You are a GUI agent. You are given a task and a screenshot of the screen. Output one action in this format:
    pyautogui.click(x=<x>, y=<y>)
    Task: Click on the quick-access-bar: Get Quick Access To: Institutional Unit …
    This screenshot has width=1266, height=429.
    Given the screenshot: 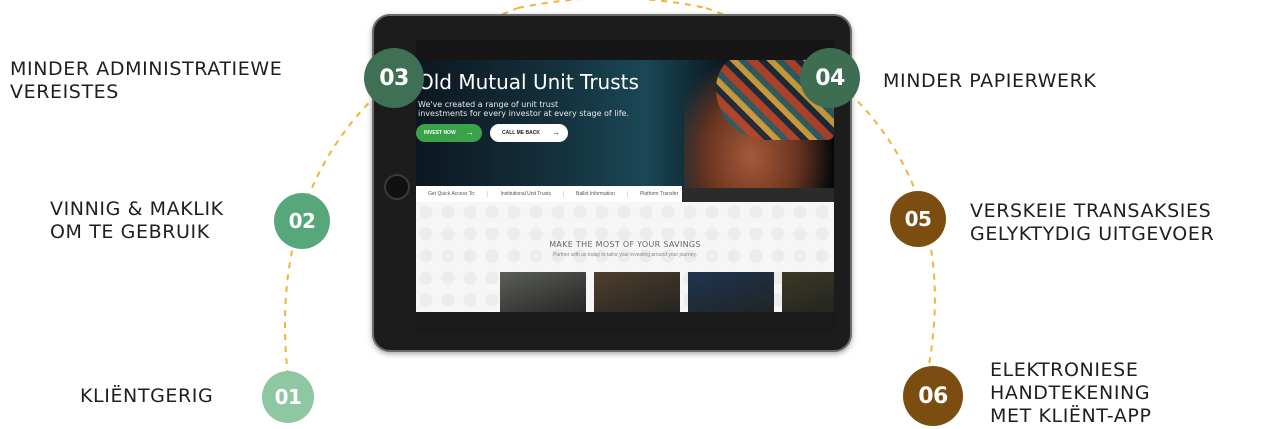 What is the action you would take?
    pyautogui.click(x=549, y=194)
    